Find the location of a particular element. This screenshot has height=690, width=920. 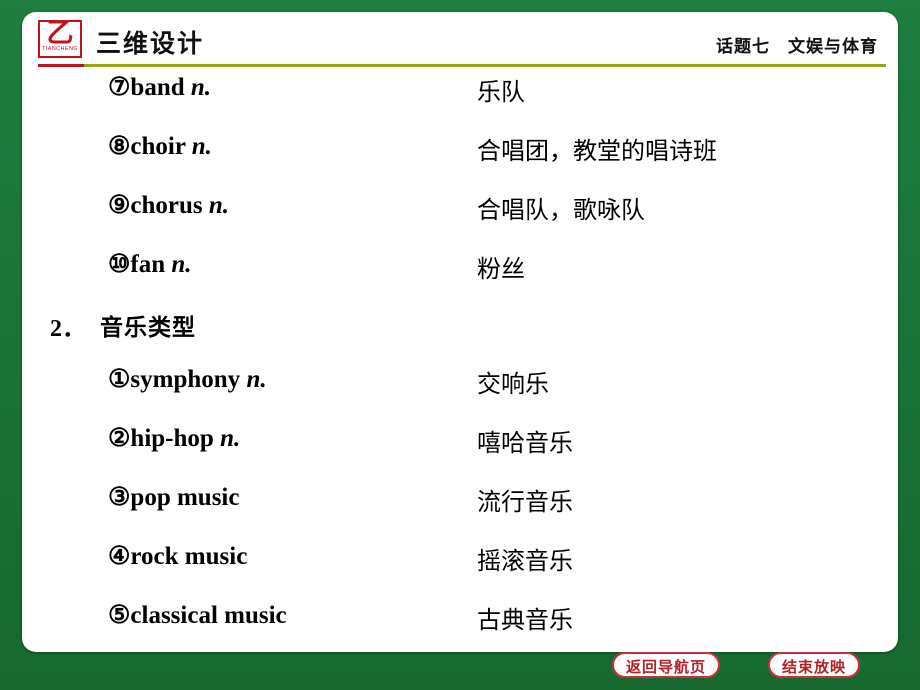

vocab-meaning: 流行音乐 is located at coordinates (525, 502).